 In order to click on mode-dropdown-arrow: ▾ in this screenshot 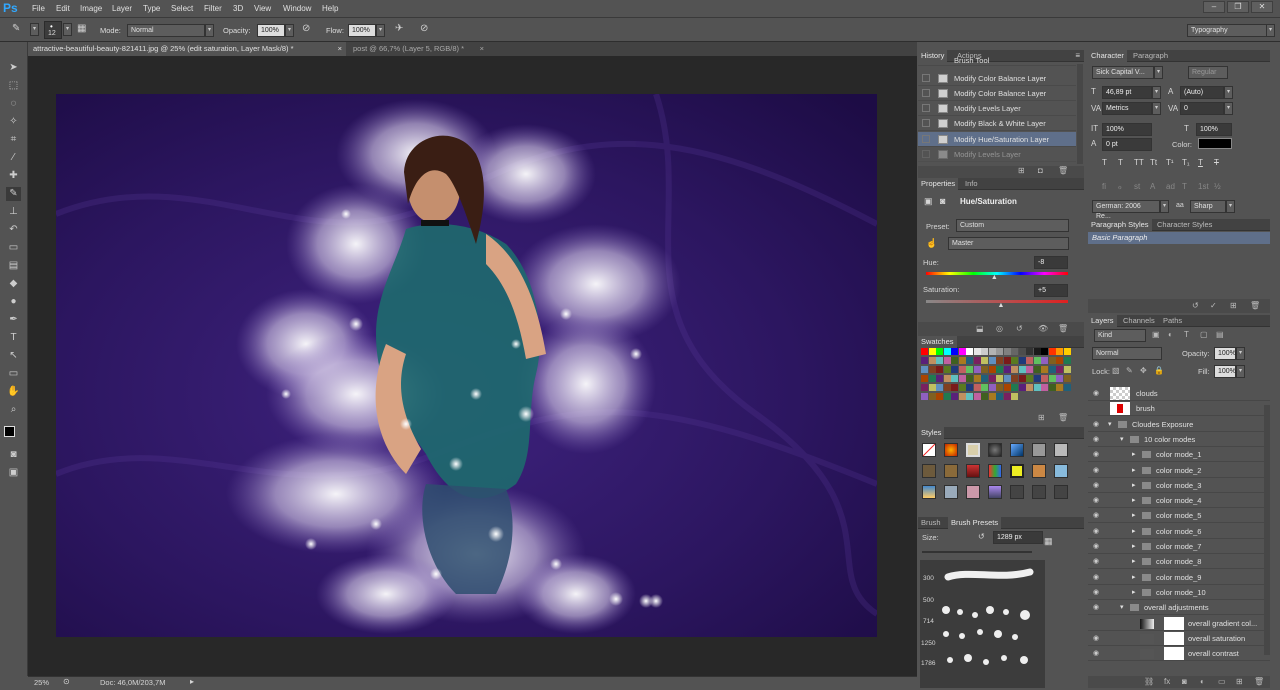, I will do `click(209, 30)`.